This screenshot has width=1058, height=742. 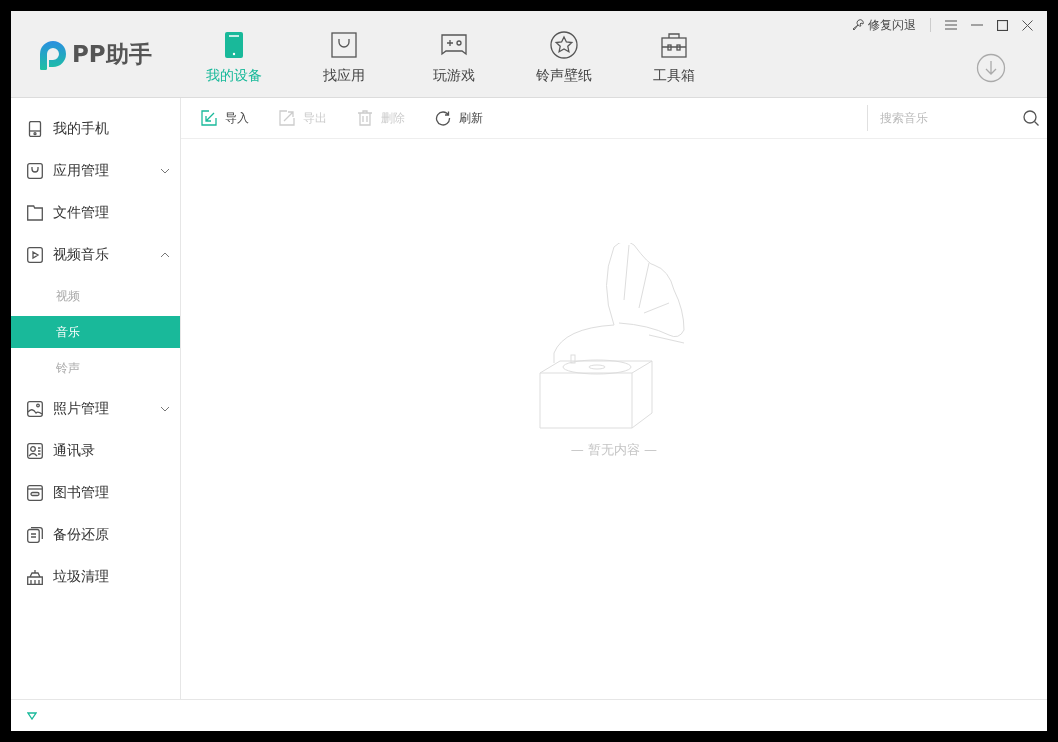 What do you see at coordinates (95, 409) in the screenshot?
I see `sidebar-item: 照片管理` at bounding box center [95, 409].